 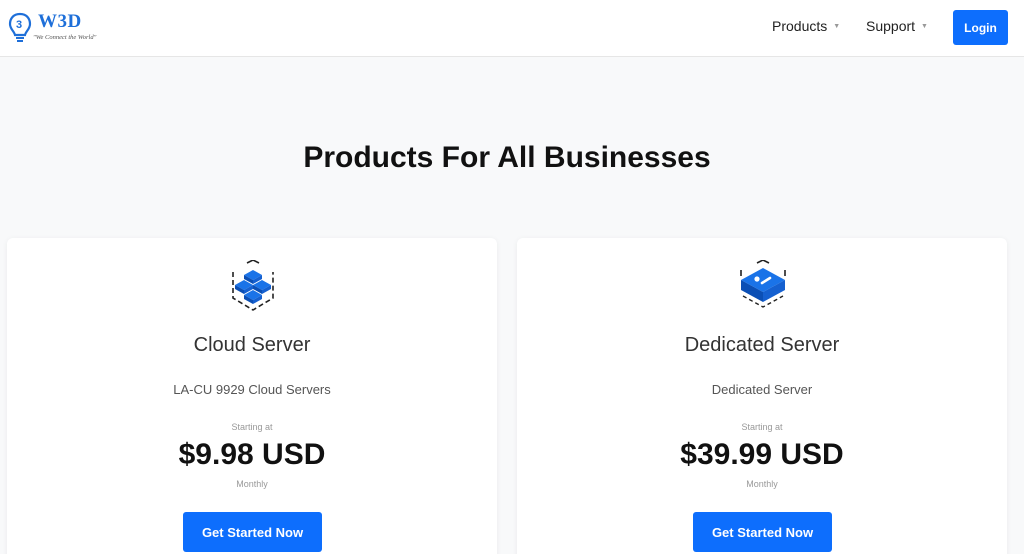 What do you see at coordinates (891, 26) in the screenshot?
I see `nav-support-label: Support` at bounding box center [891, 26].